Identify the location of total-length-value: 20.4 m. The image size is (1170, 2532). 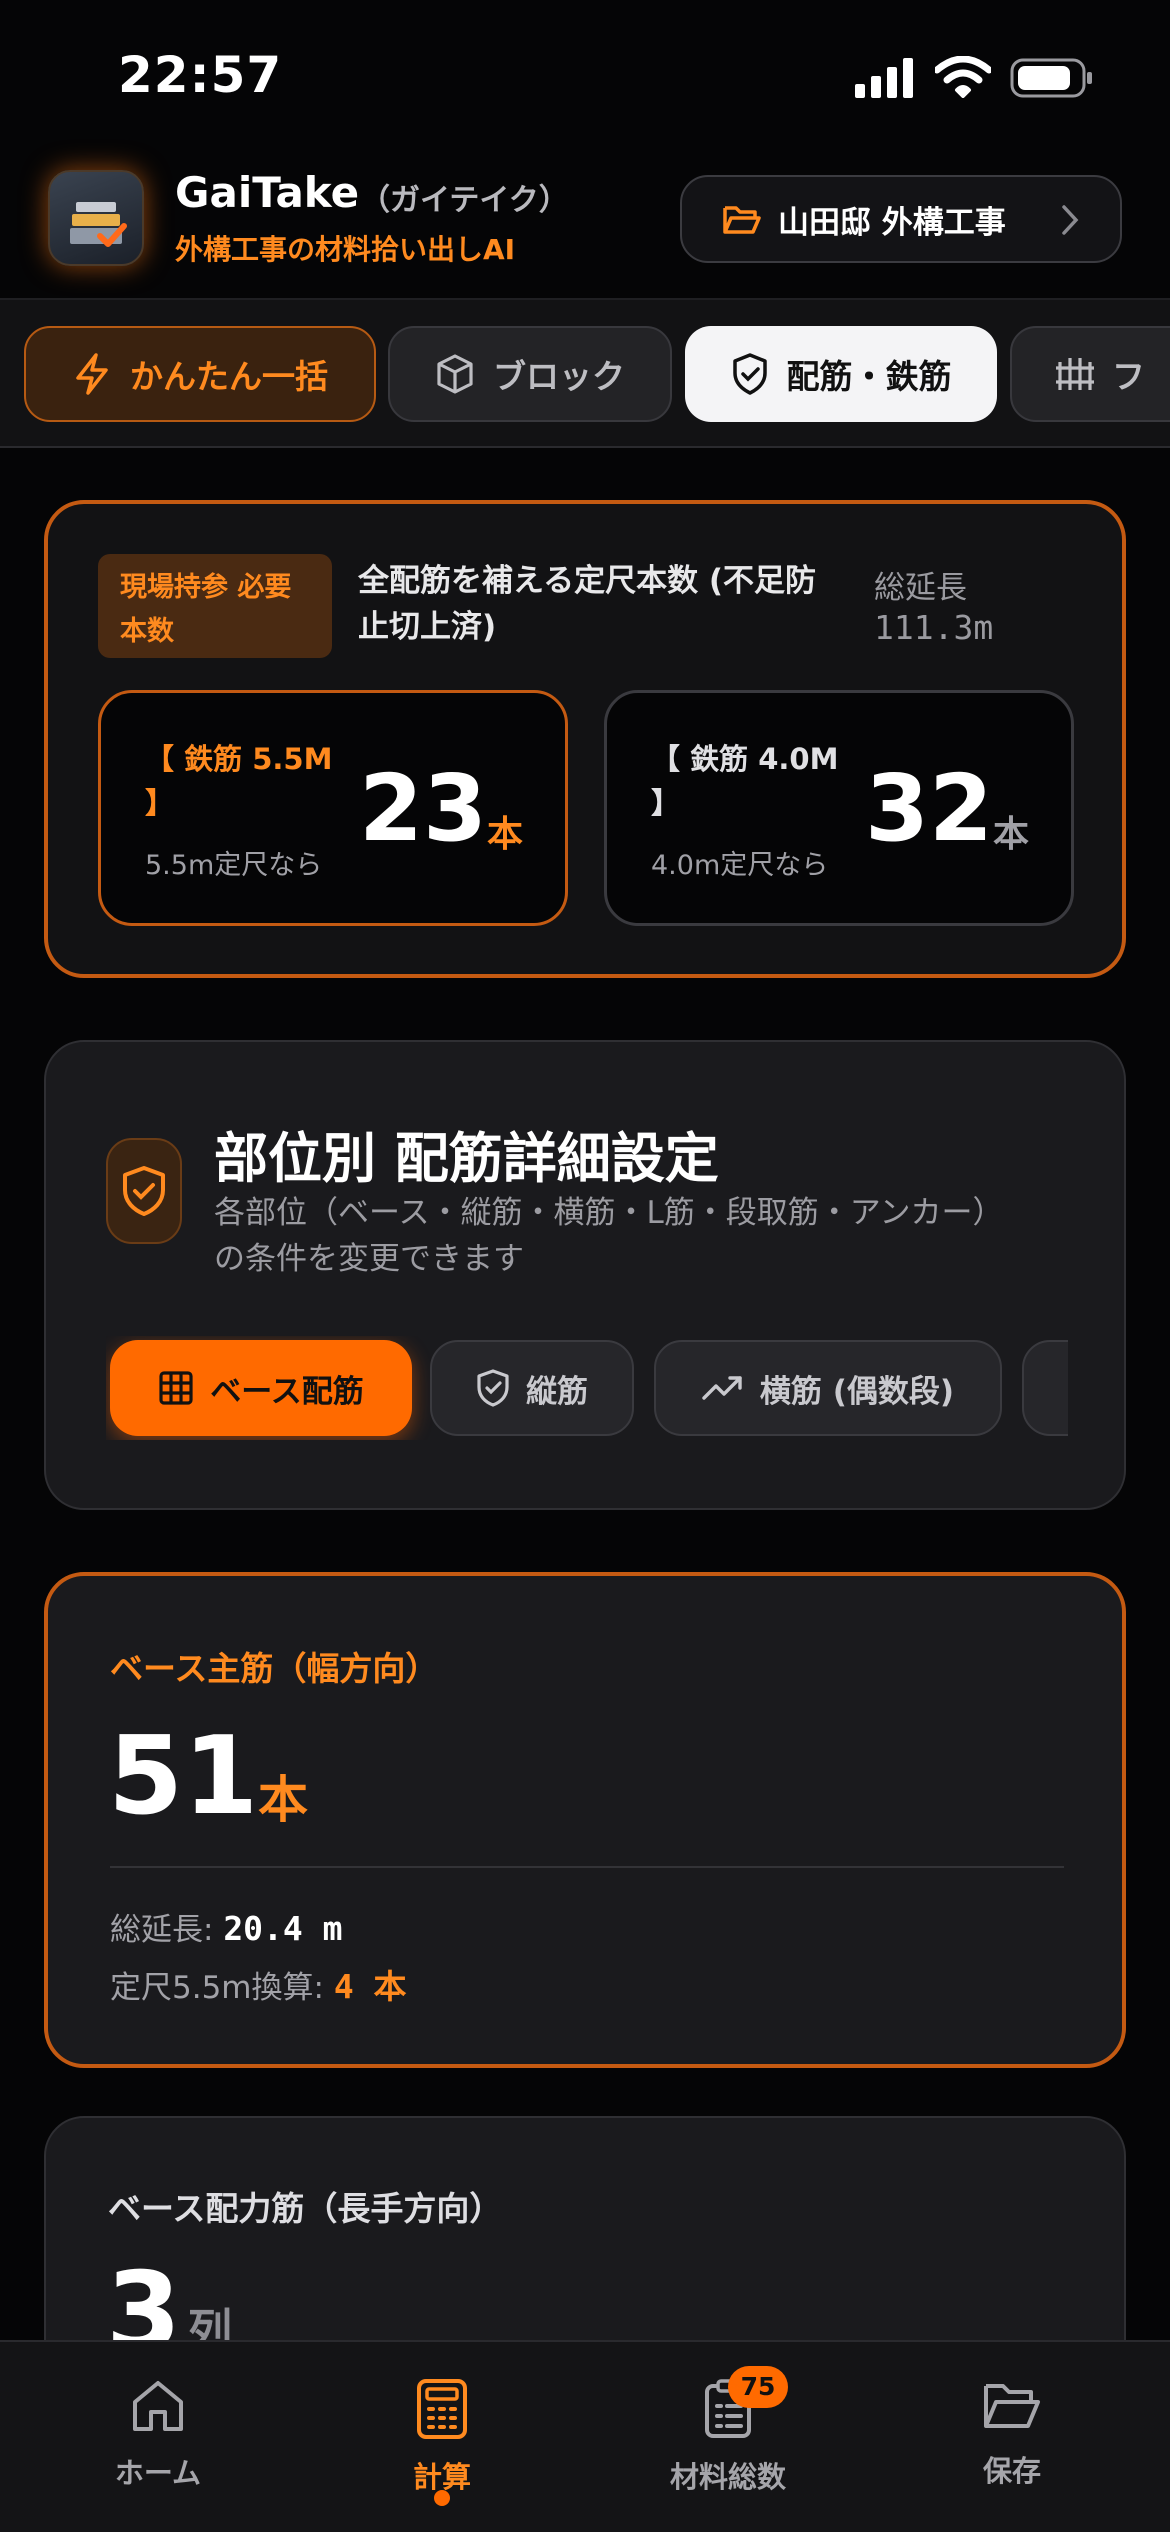
(283, 1928).